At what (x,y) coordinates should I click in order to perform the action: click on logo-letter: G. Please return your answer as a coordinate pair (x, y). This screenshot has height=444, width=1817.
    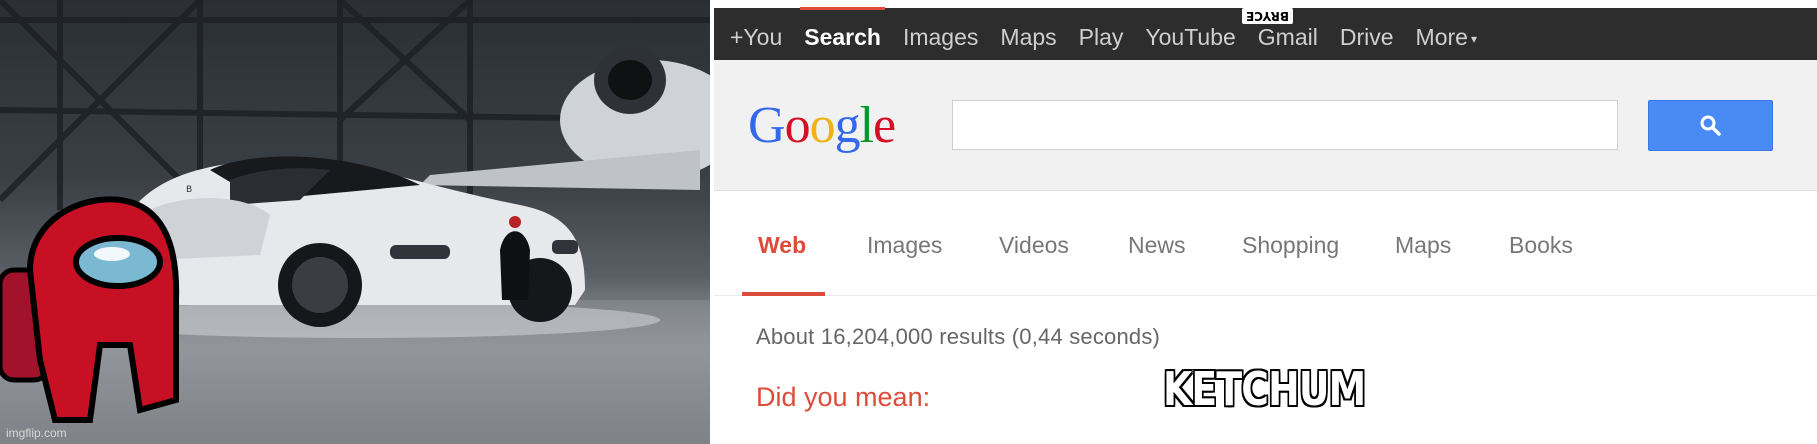
    Looking at the image, I should click on (767, 125).